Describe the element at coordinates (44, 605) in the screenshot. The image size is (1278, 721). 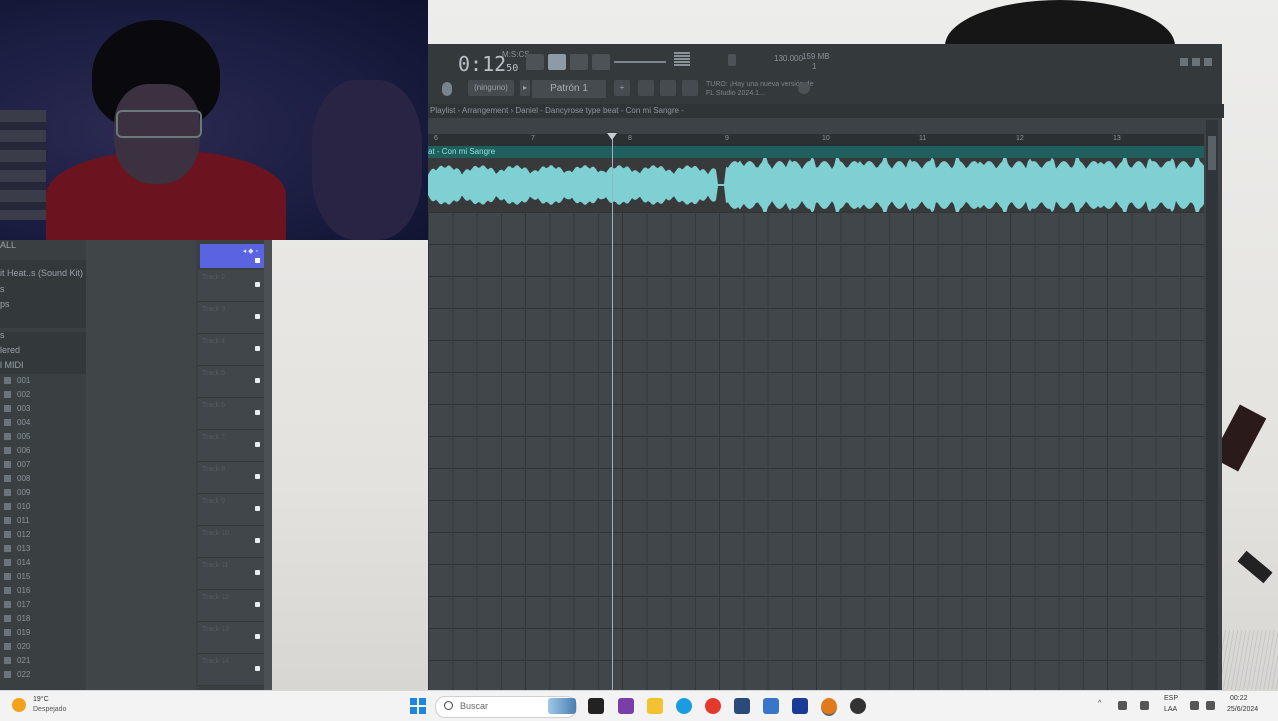
I see `browser-folder: 017` at that location.